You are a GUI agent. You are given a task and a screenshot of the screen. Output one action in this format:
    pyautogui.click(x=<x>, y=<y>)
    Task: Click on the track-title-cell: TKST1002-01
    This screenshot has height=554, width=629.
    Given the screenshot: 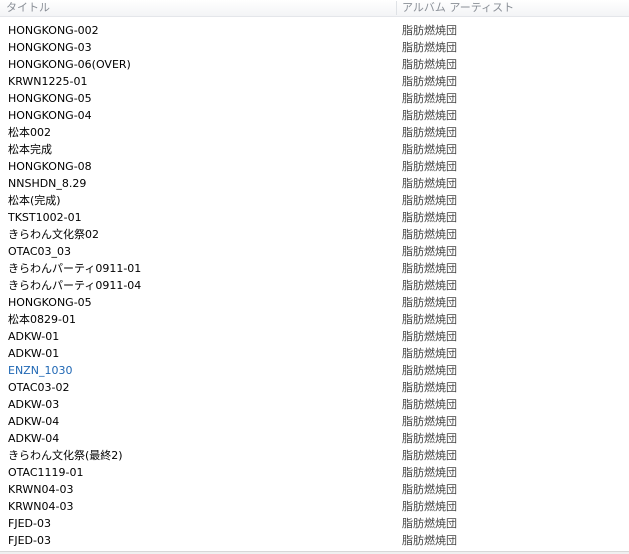 What is the action you would take?
    pyautogui.click(x=45, y=217)
    